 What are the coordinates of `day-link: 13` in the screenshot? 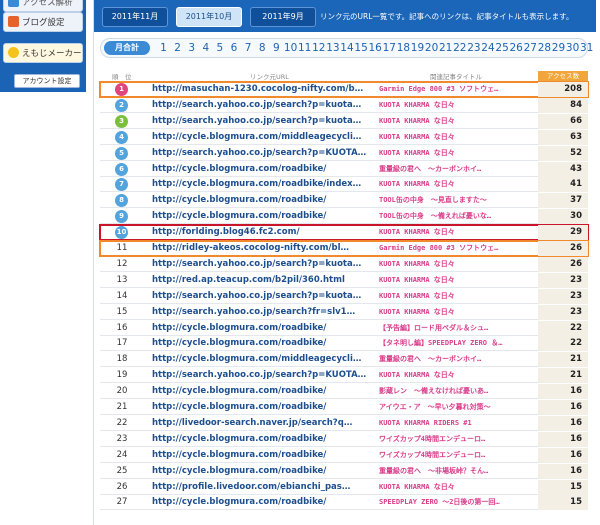 It's located at (332, 48).